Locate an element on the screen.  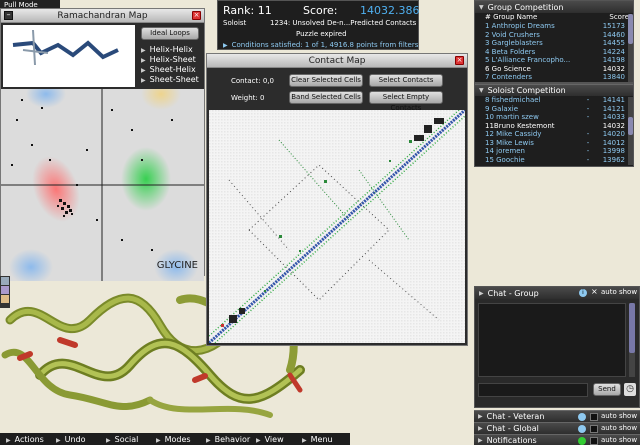
contact-map-title: Contact Map is located at coordinates (337, 60).